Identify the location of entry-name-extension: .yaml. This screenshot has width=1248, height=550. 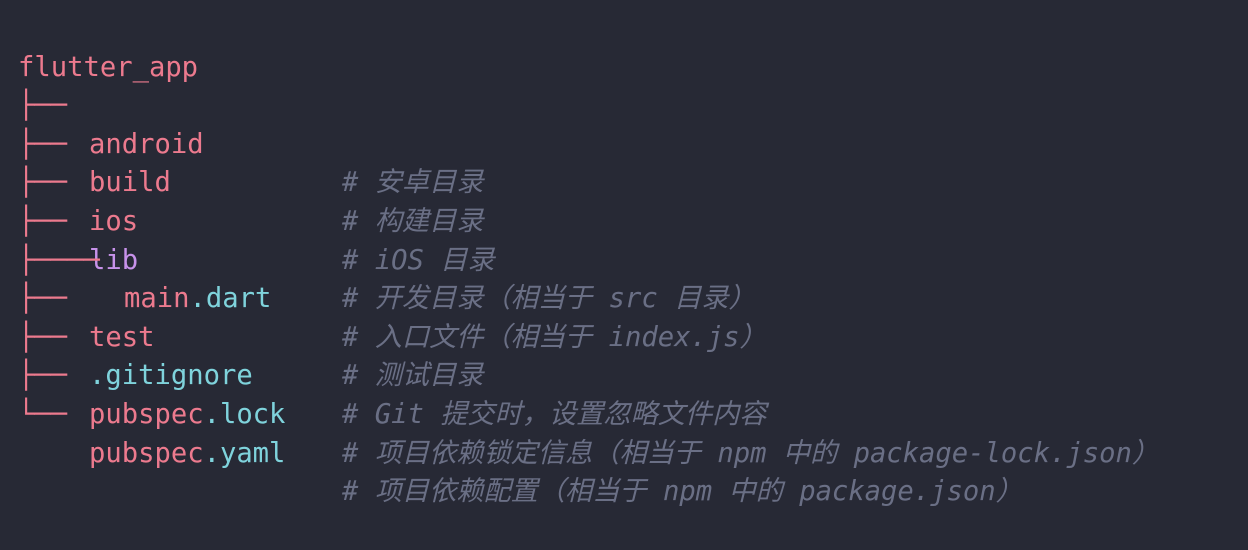
(244, 453).